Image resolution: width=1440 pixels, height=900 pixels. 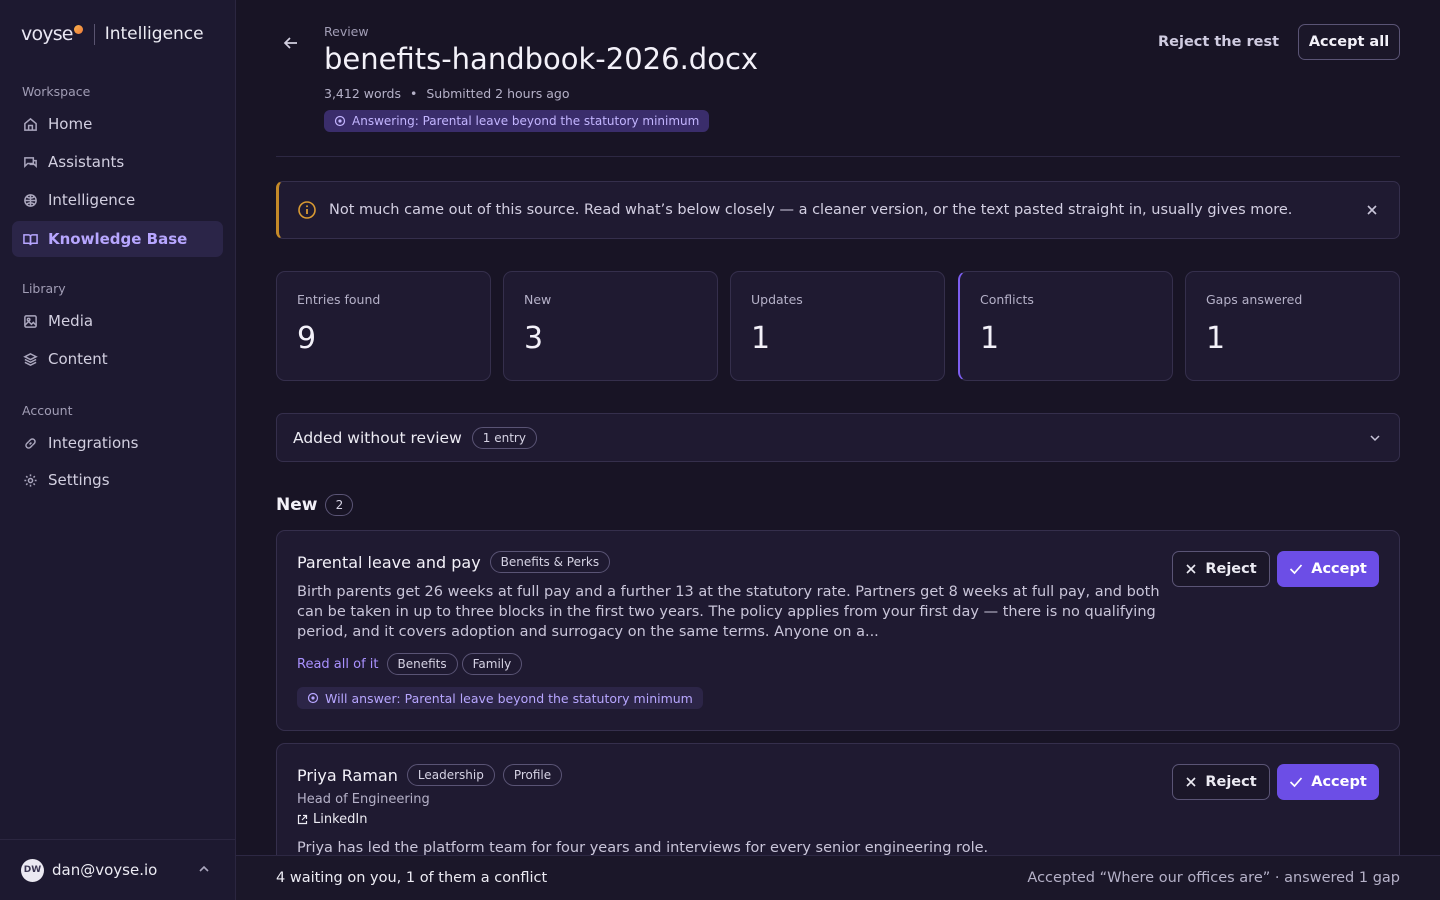 What do you see at coordinates (70, 124) in the screenshot?
I see `sidebar-item-label: Home` at bounding box center [70, 124].